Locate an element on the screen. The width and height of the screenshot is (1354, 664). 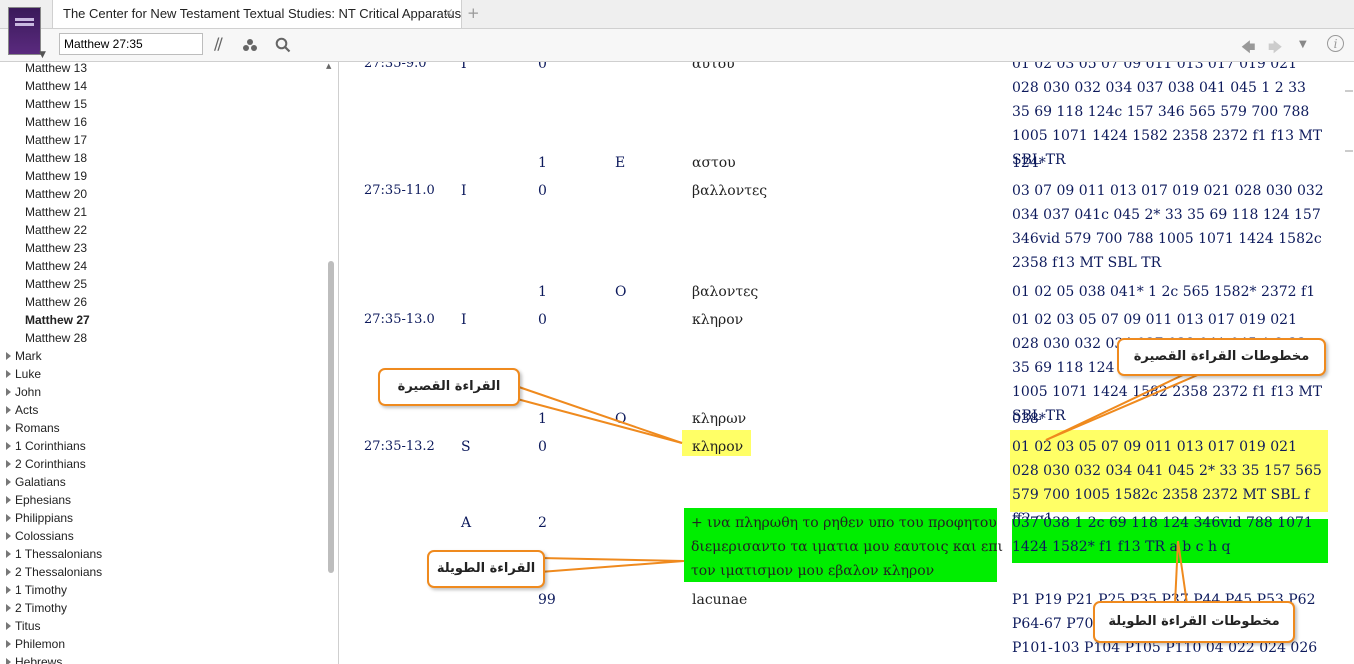
scroll-up-icon: ▲ is located at coordinates (328, 66).